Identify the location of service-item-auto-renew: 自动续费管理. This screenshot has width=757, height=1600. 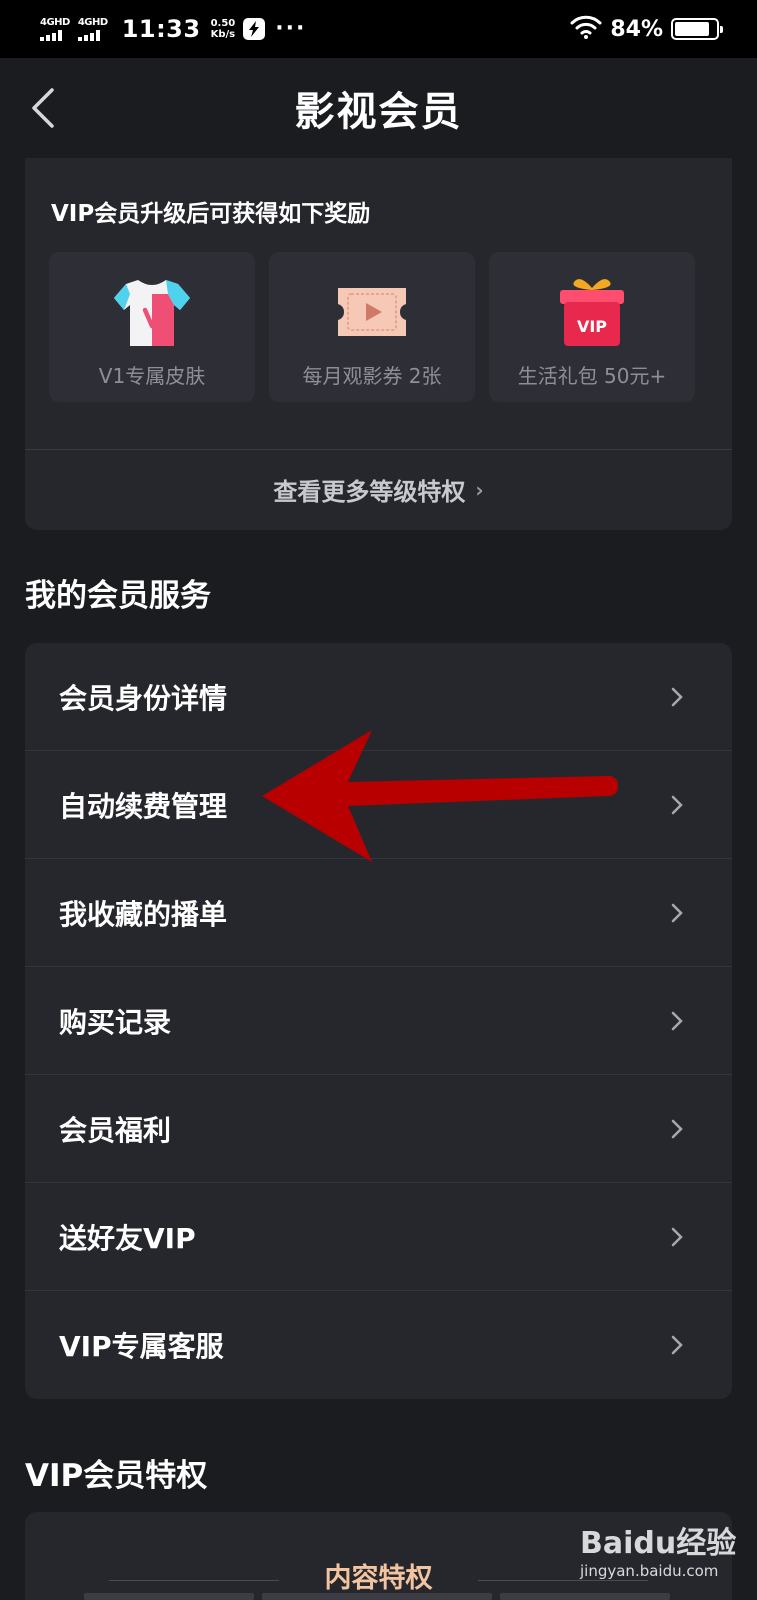
(378, 805).